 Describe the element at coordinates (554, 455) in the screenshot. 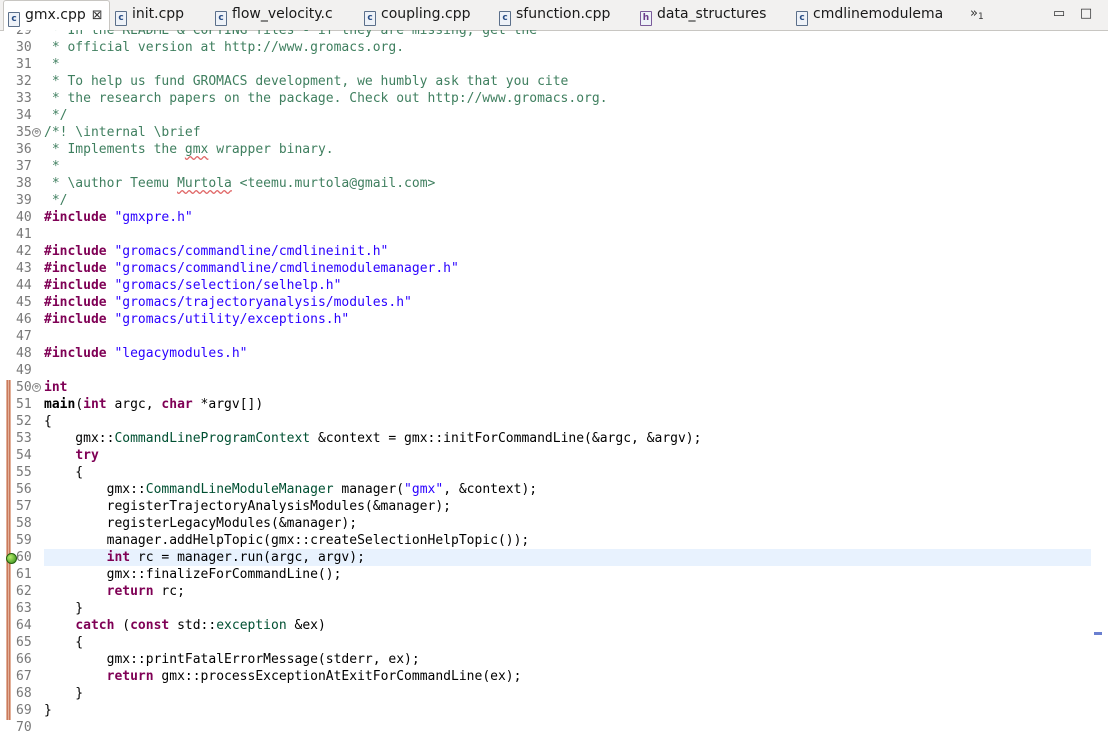

I see `code-line: 54 try` at that location.